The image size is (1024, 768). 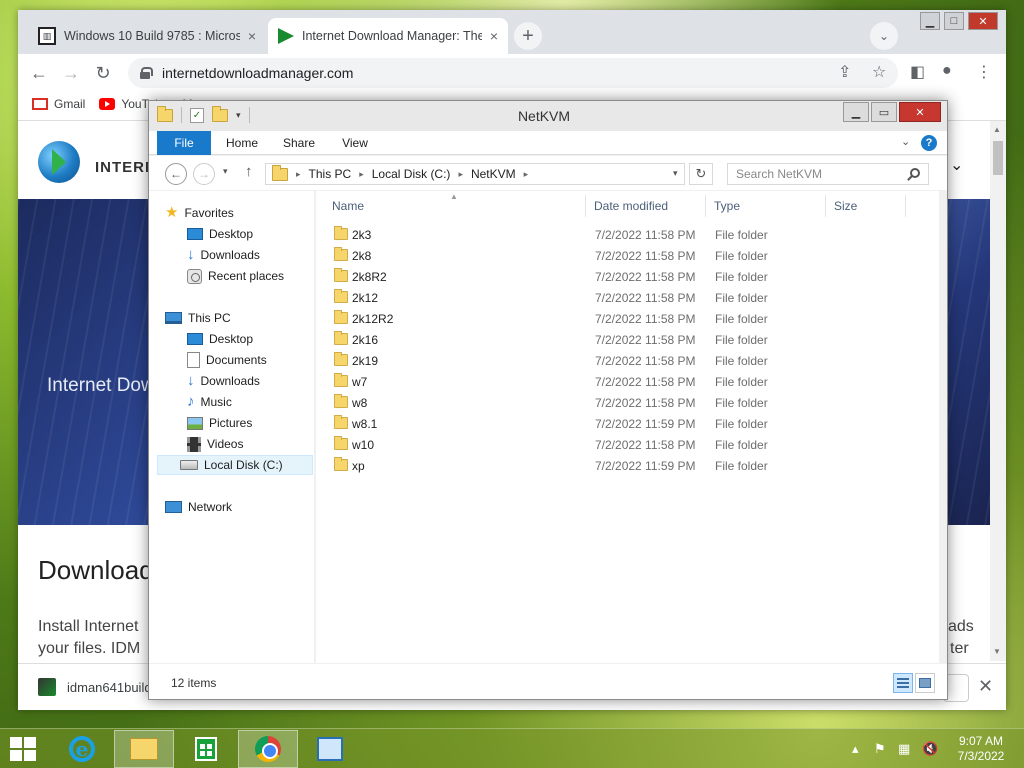 I want to click on idm-logo-icon, so click(x=59, y=162).